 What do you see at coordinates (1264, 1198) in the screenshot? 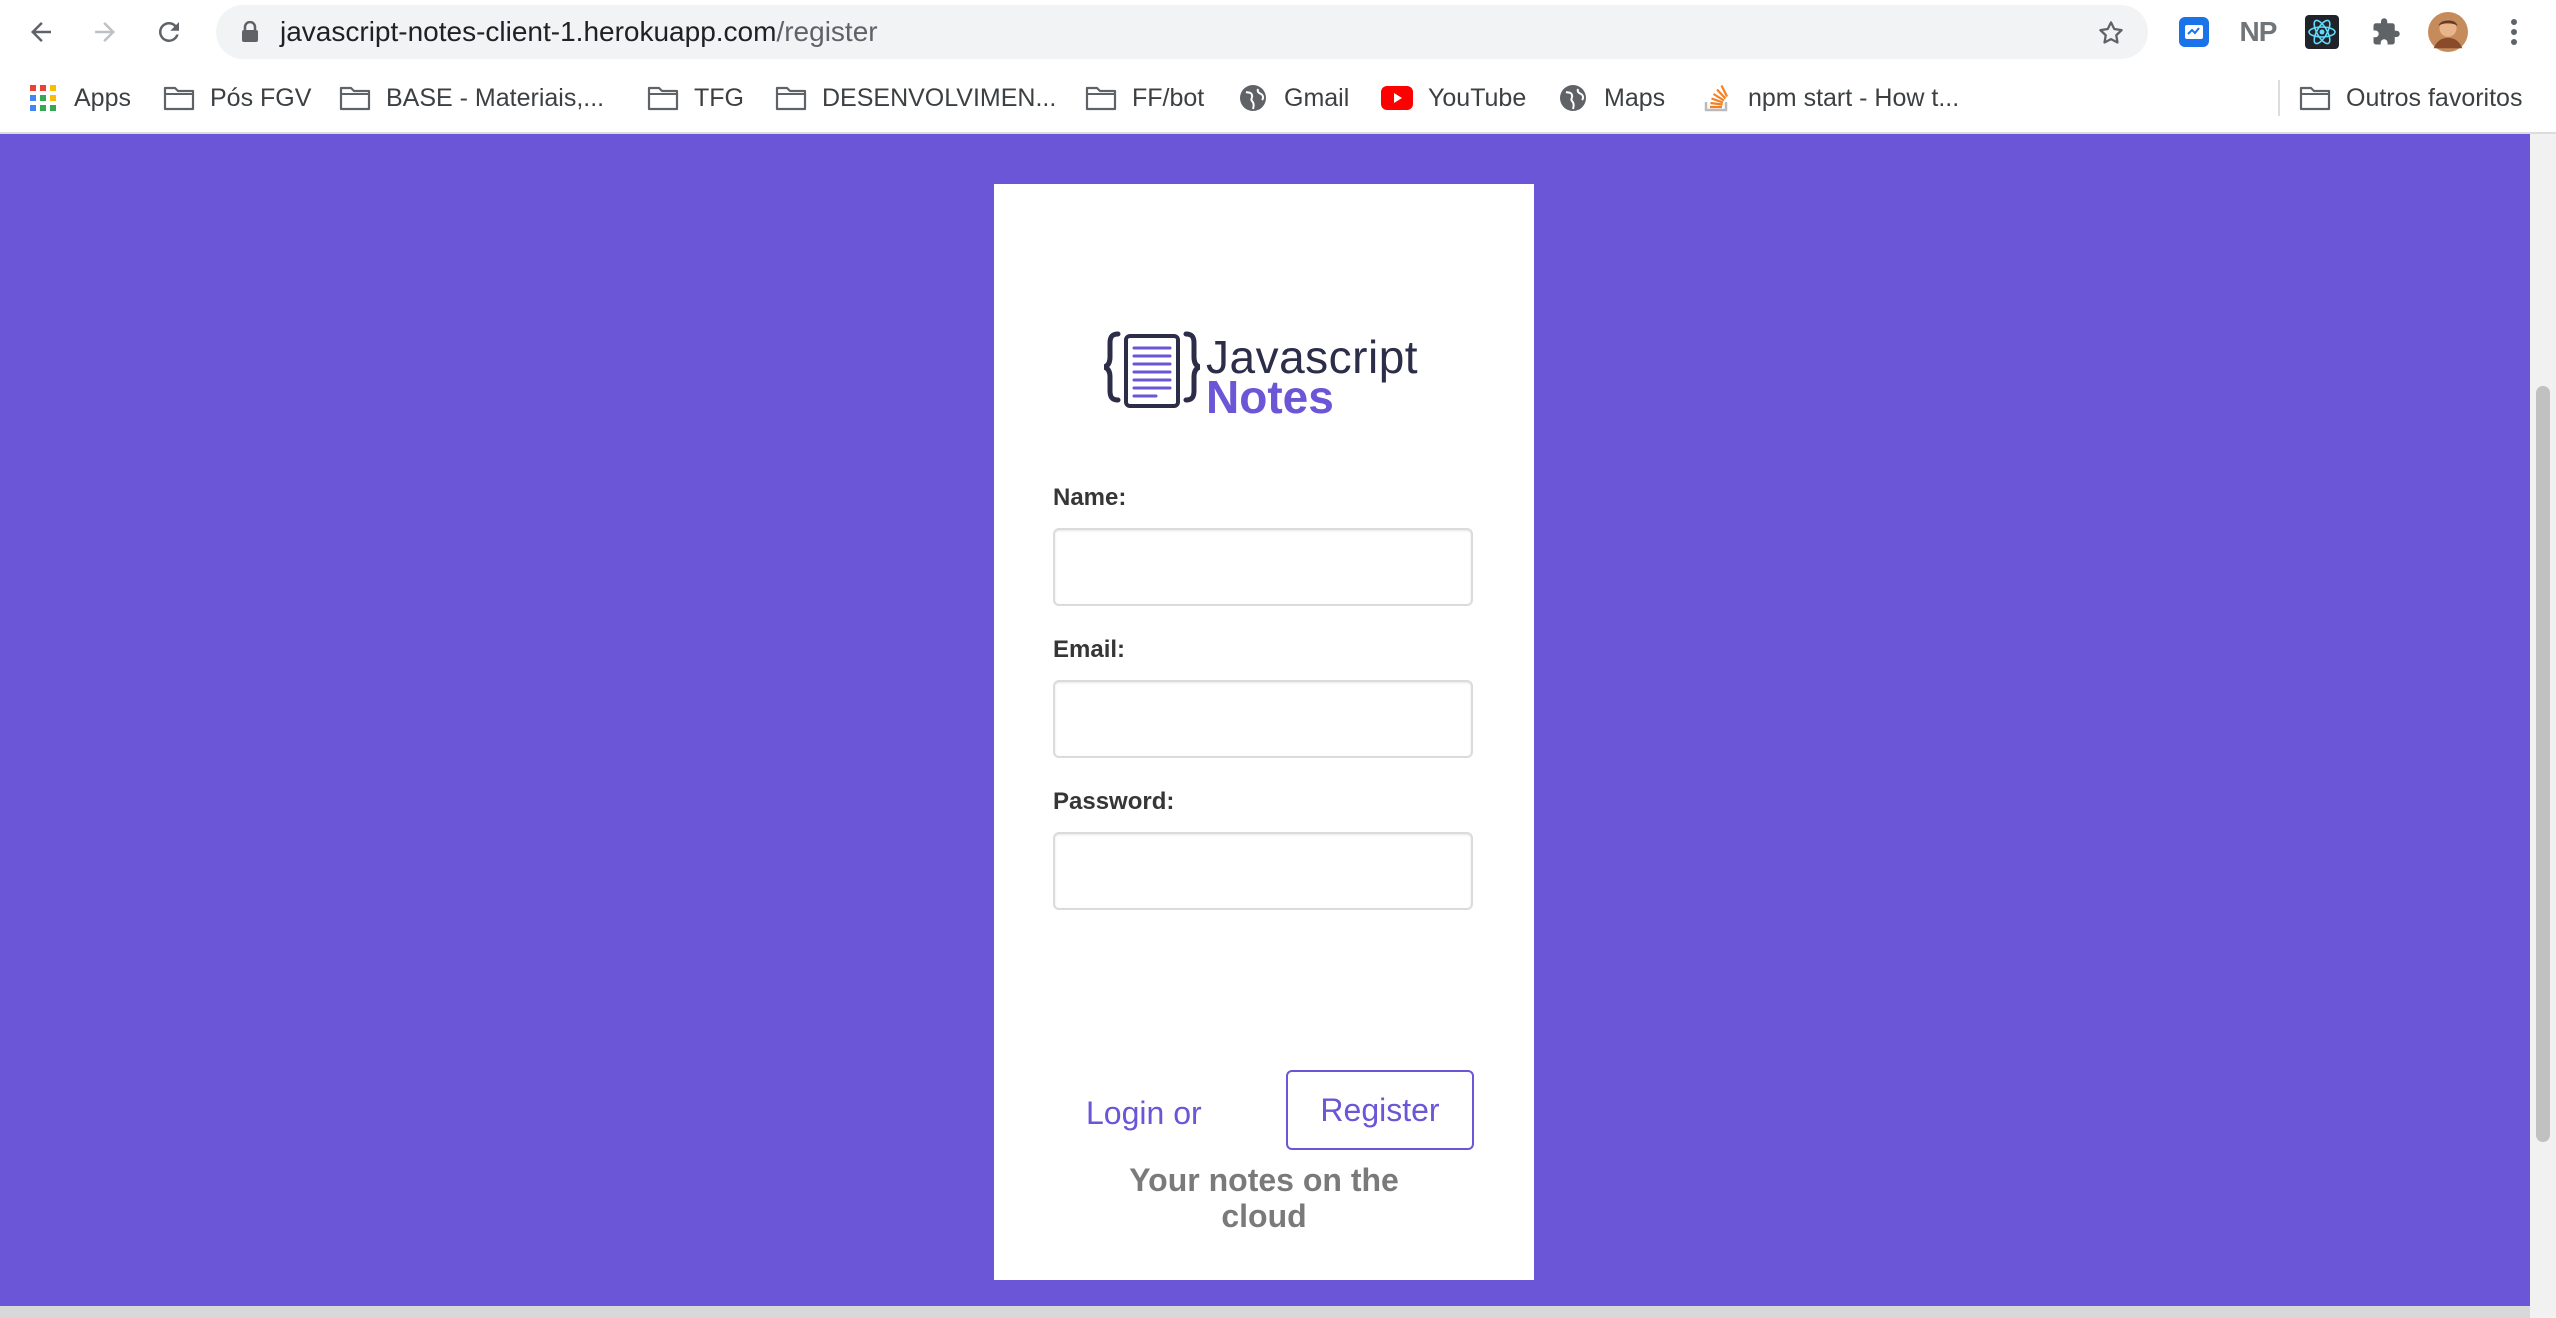
I see `tagline: Your notes on the cloud` at bounding box center [1264, 1198].